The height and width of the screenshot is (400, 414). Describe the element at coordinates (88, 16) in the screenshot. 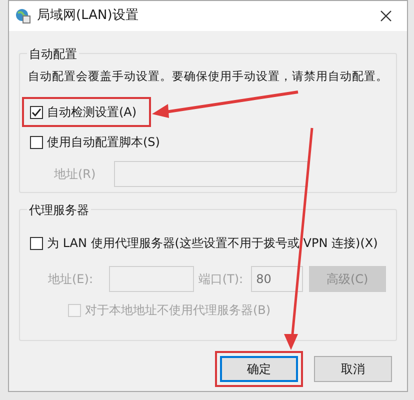

I see `window-title: 局域网(LAN)设置` at that location.